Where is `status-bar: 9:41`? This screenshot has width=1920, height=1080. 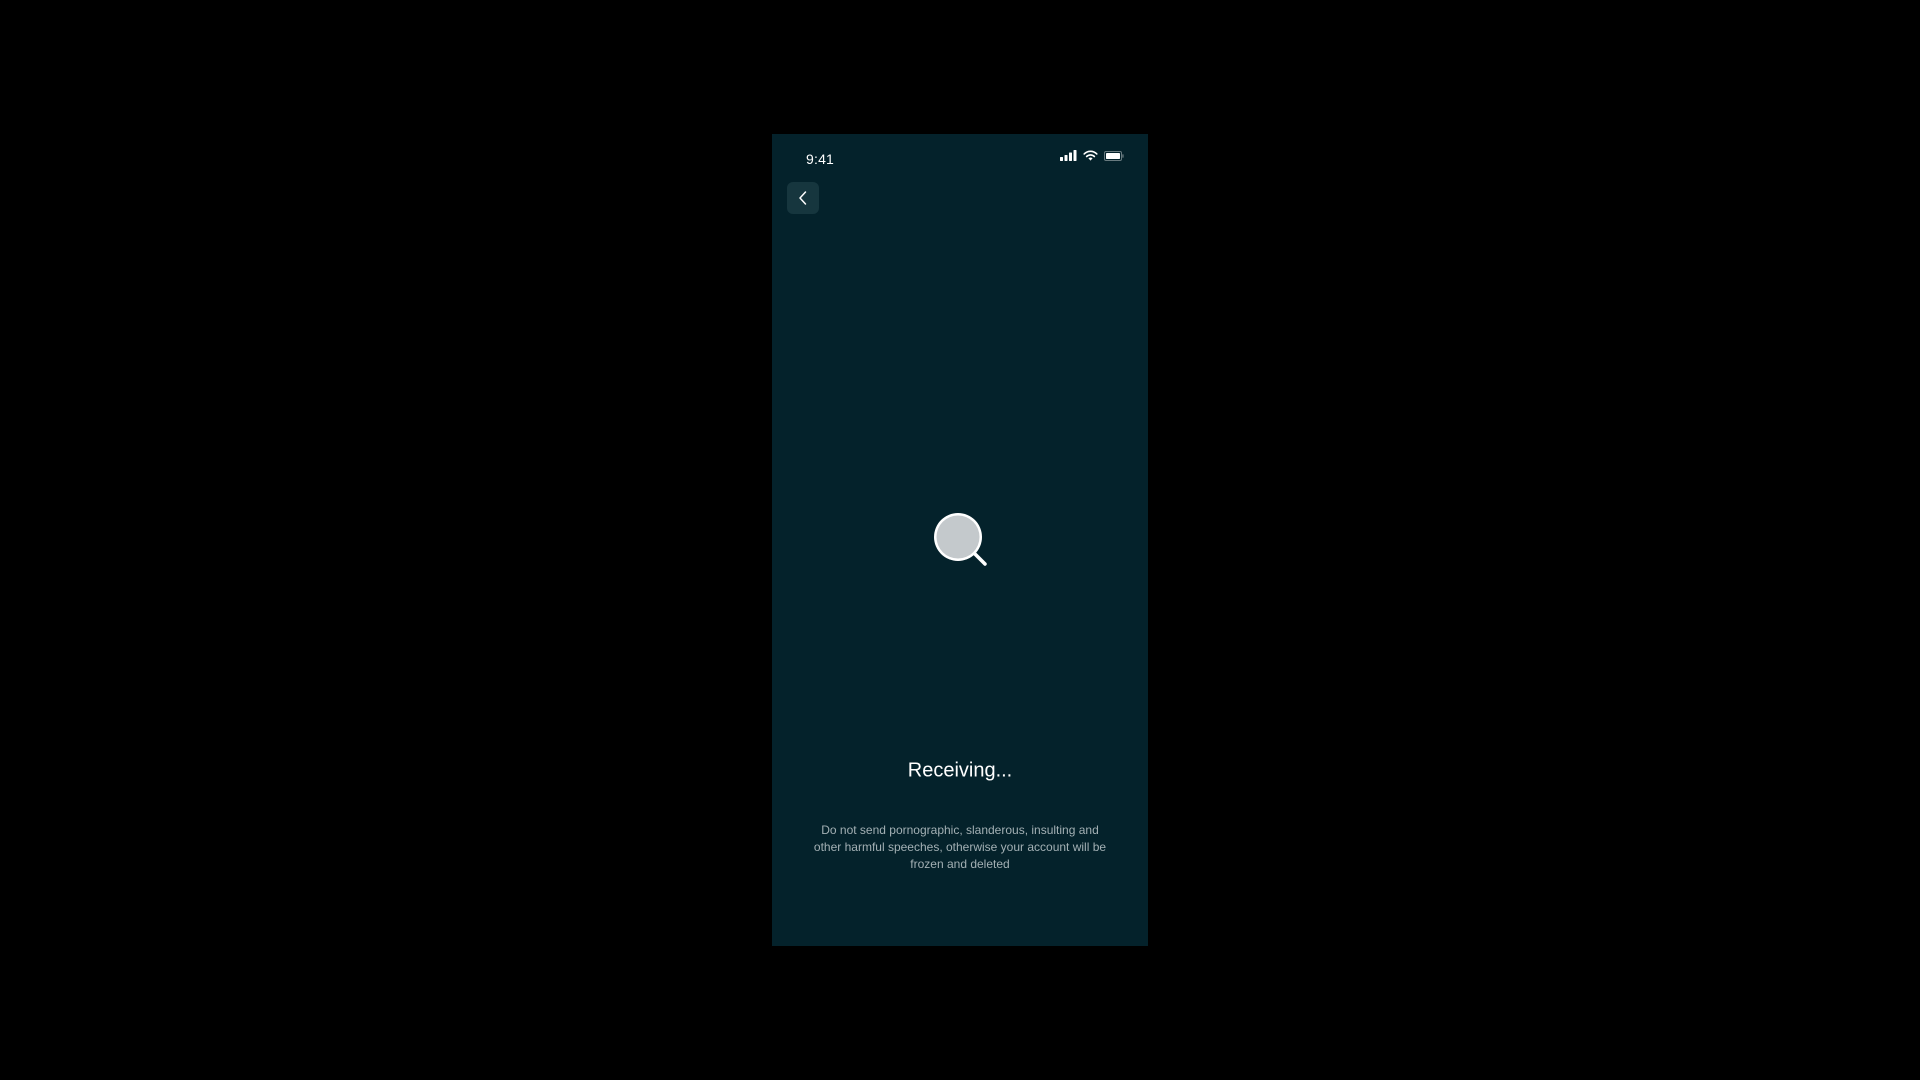 status-bar: 9:41 is located at coordinates (960, 156).